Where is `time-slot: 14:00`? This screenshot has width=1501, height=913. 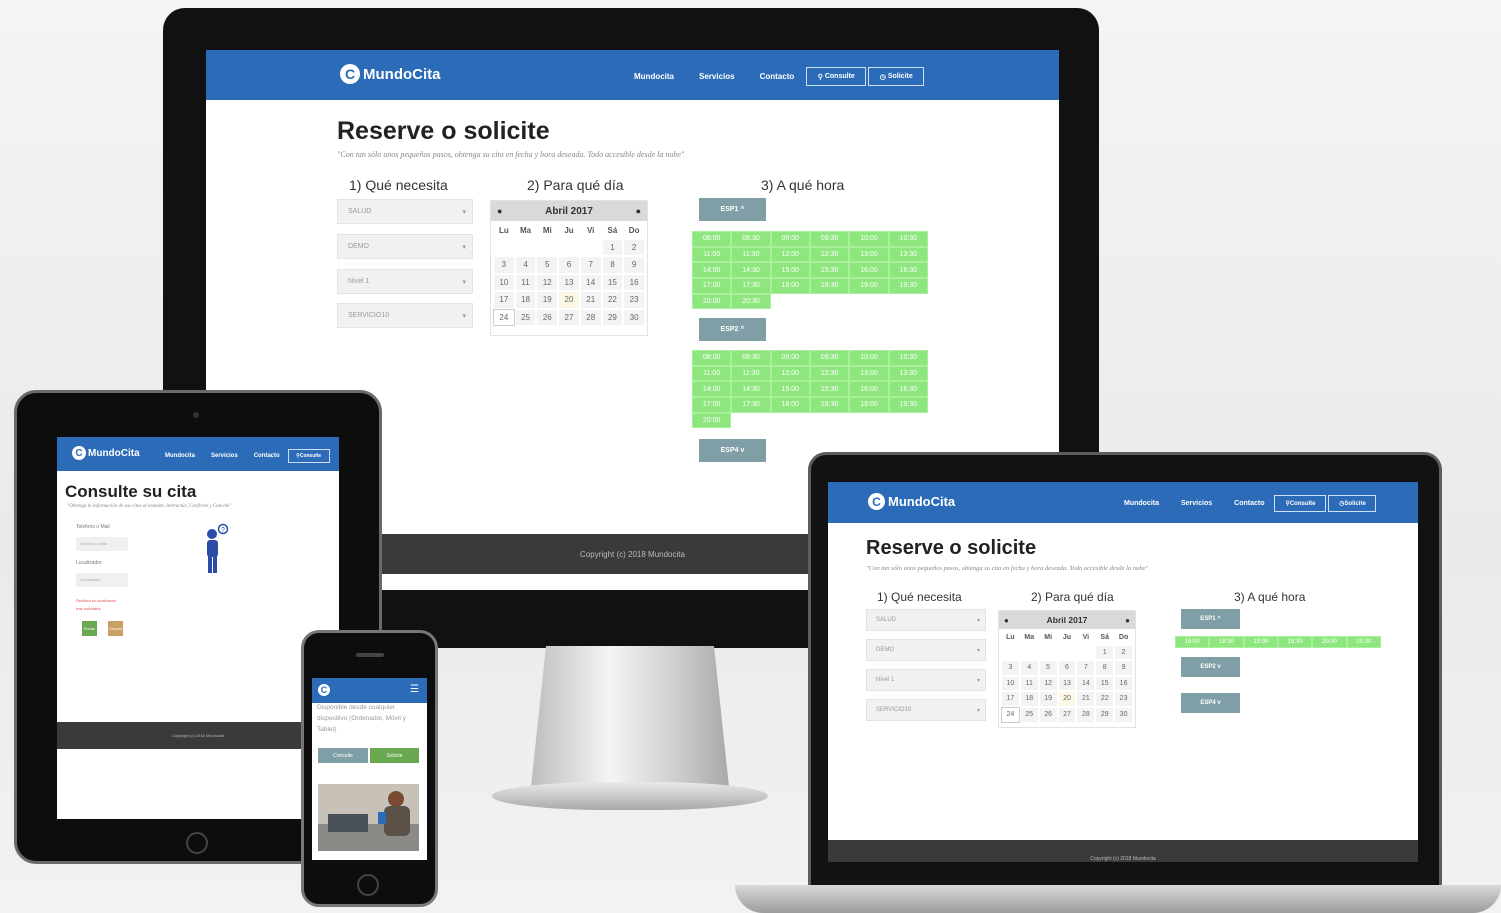
time-slot: 14:00 is located at coordinates (712, 270).